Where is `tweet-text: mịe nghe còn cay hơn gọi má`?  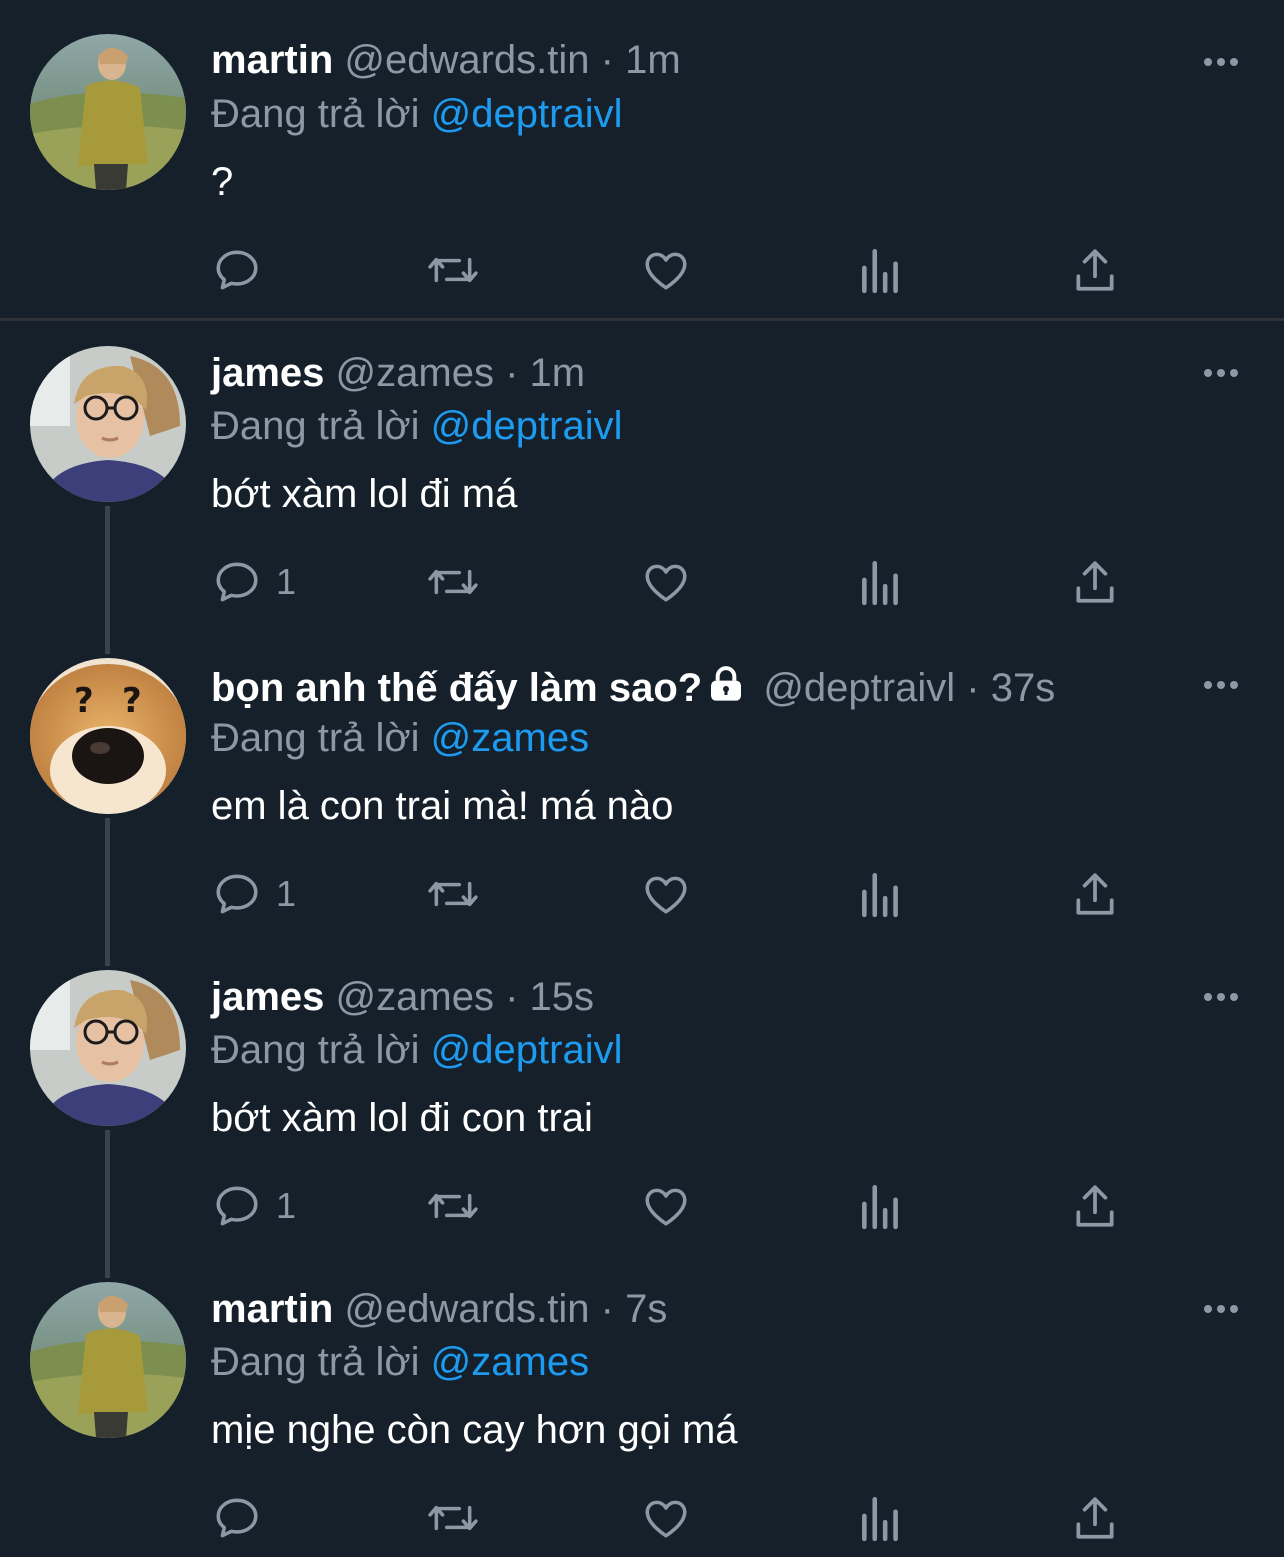
tweet-text: mịe nghe còn cay hơn gọi má is located at coordinates (474, 1430).